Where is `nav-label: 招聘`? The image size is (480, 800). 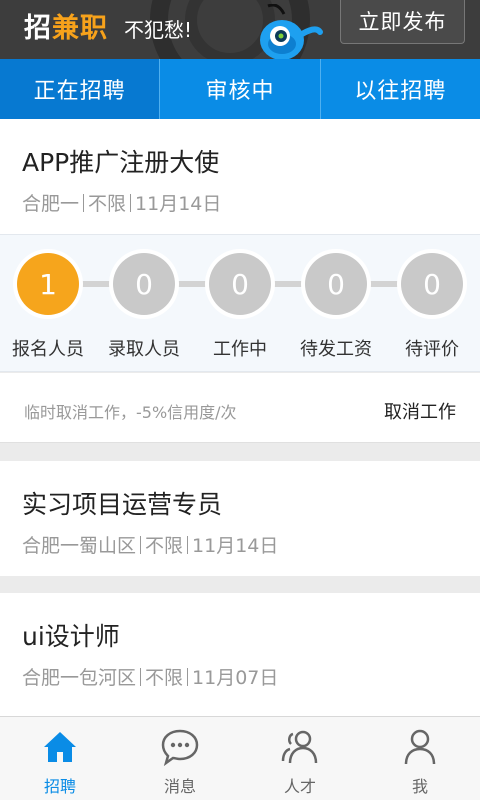 nav-label: 招聘 is located at coordinates (59, 786).